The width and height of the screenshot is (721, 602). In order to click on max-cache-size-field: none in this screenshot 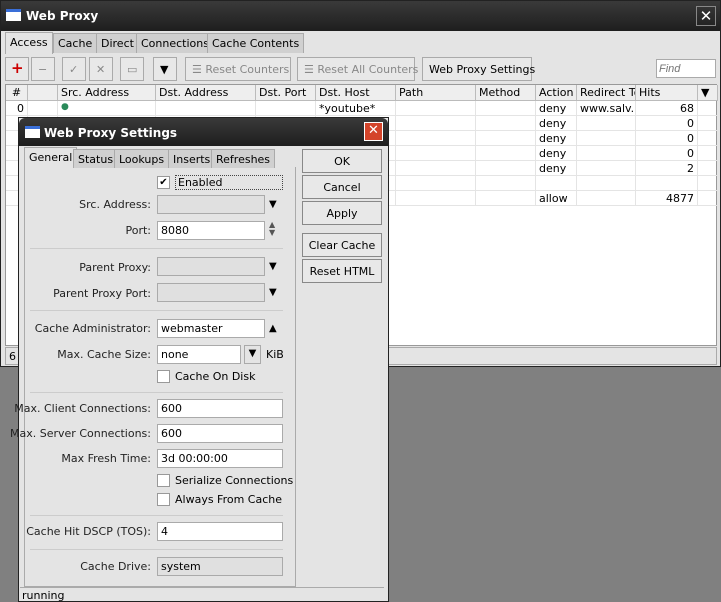, I will do `click(199, 354)`.